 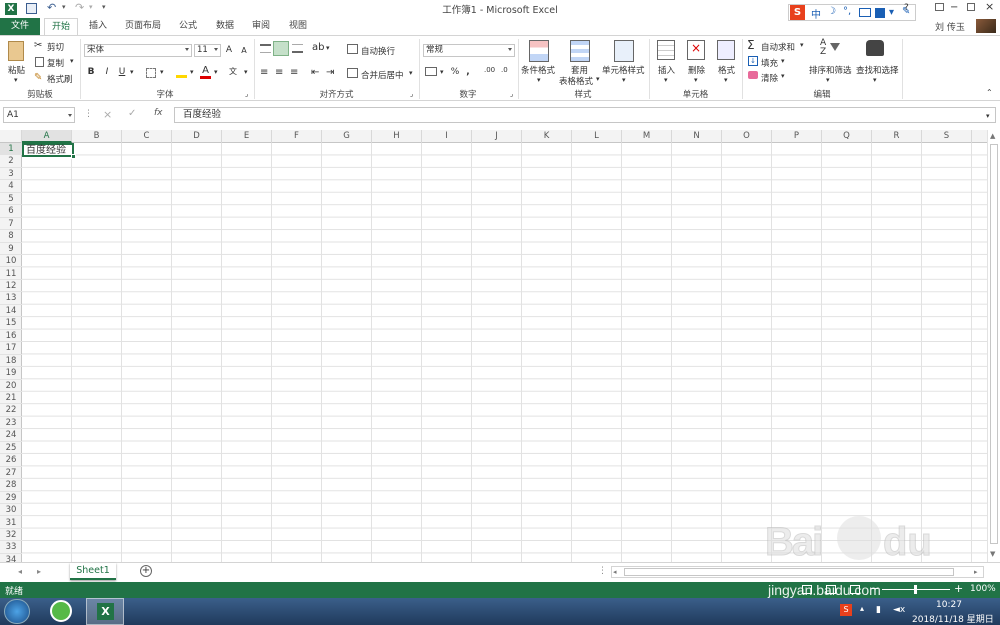 What do you see at coordinates (11, 274) in the screenshot?
I see `row-header: 11` at bounding box center [11, 274].